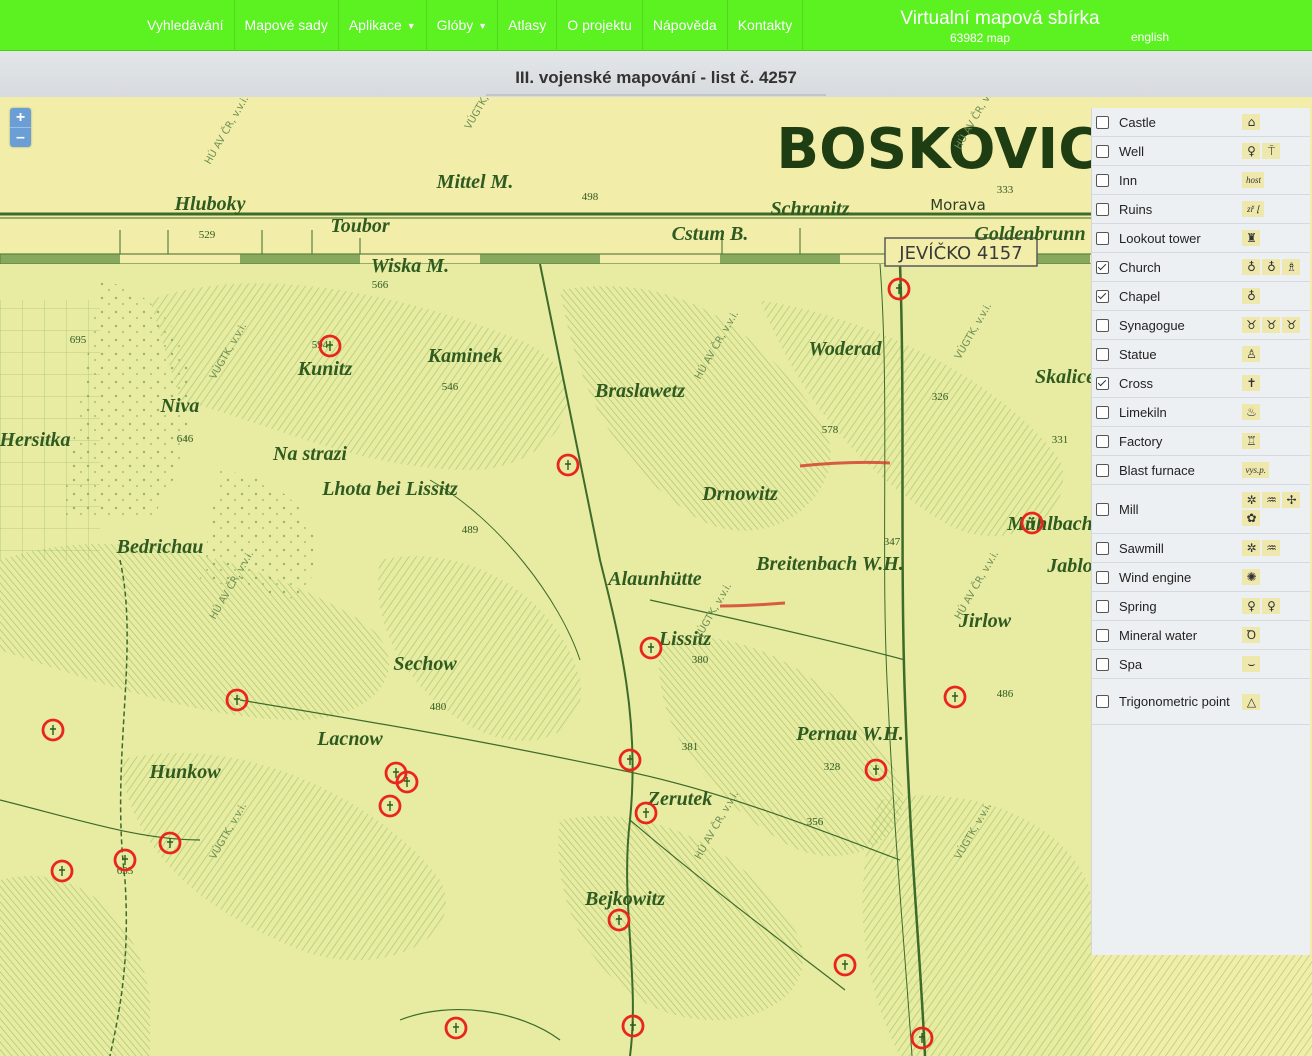 This screenshot has width=1312, height=1056. Describe the element at coordinates (1143, 412) in the screenshot. I see `legend-label: Limekiln` at that location.